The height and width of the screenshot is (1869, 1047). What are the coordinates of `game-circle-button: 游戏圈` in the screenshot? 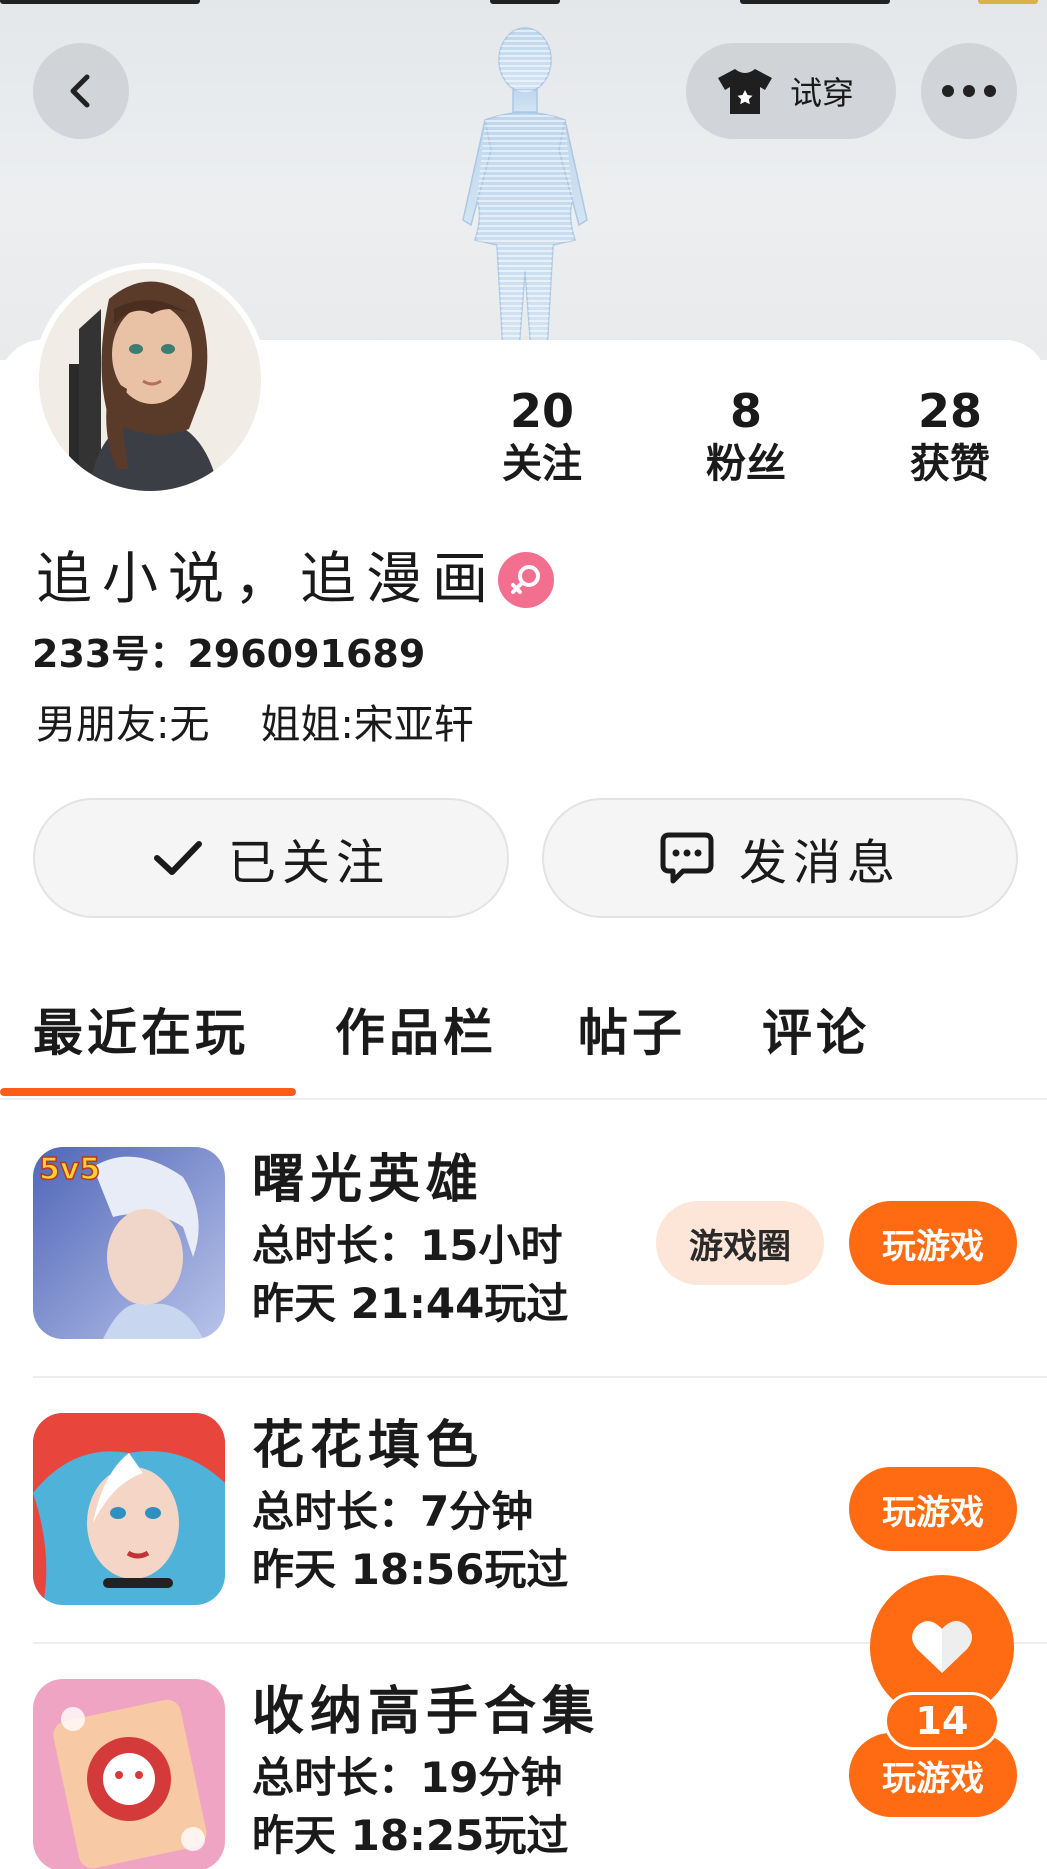 It's located at (740, 1243).